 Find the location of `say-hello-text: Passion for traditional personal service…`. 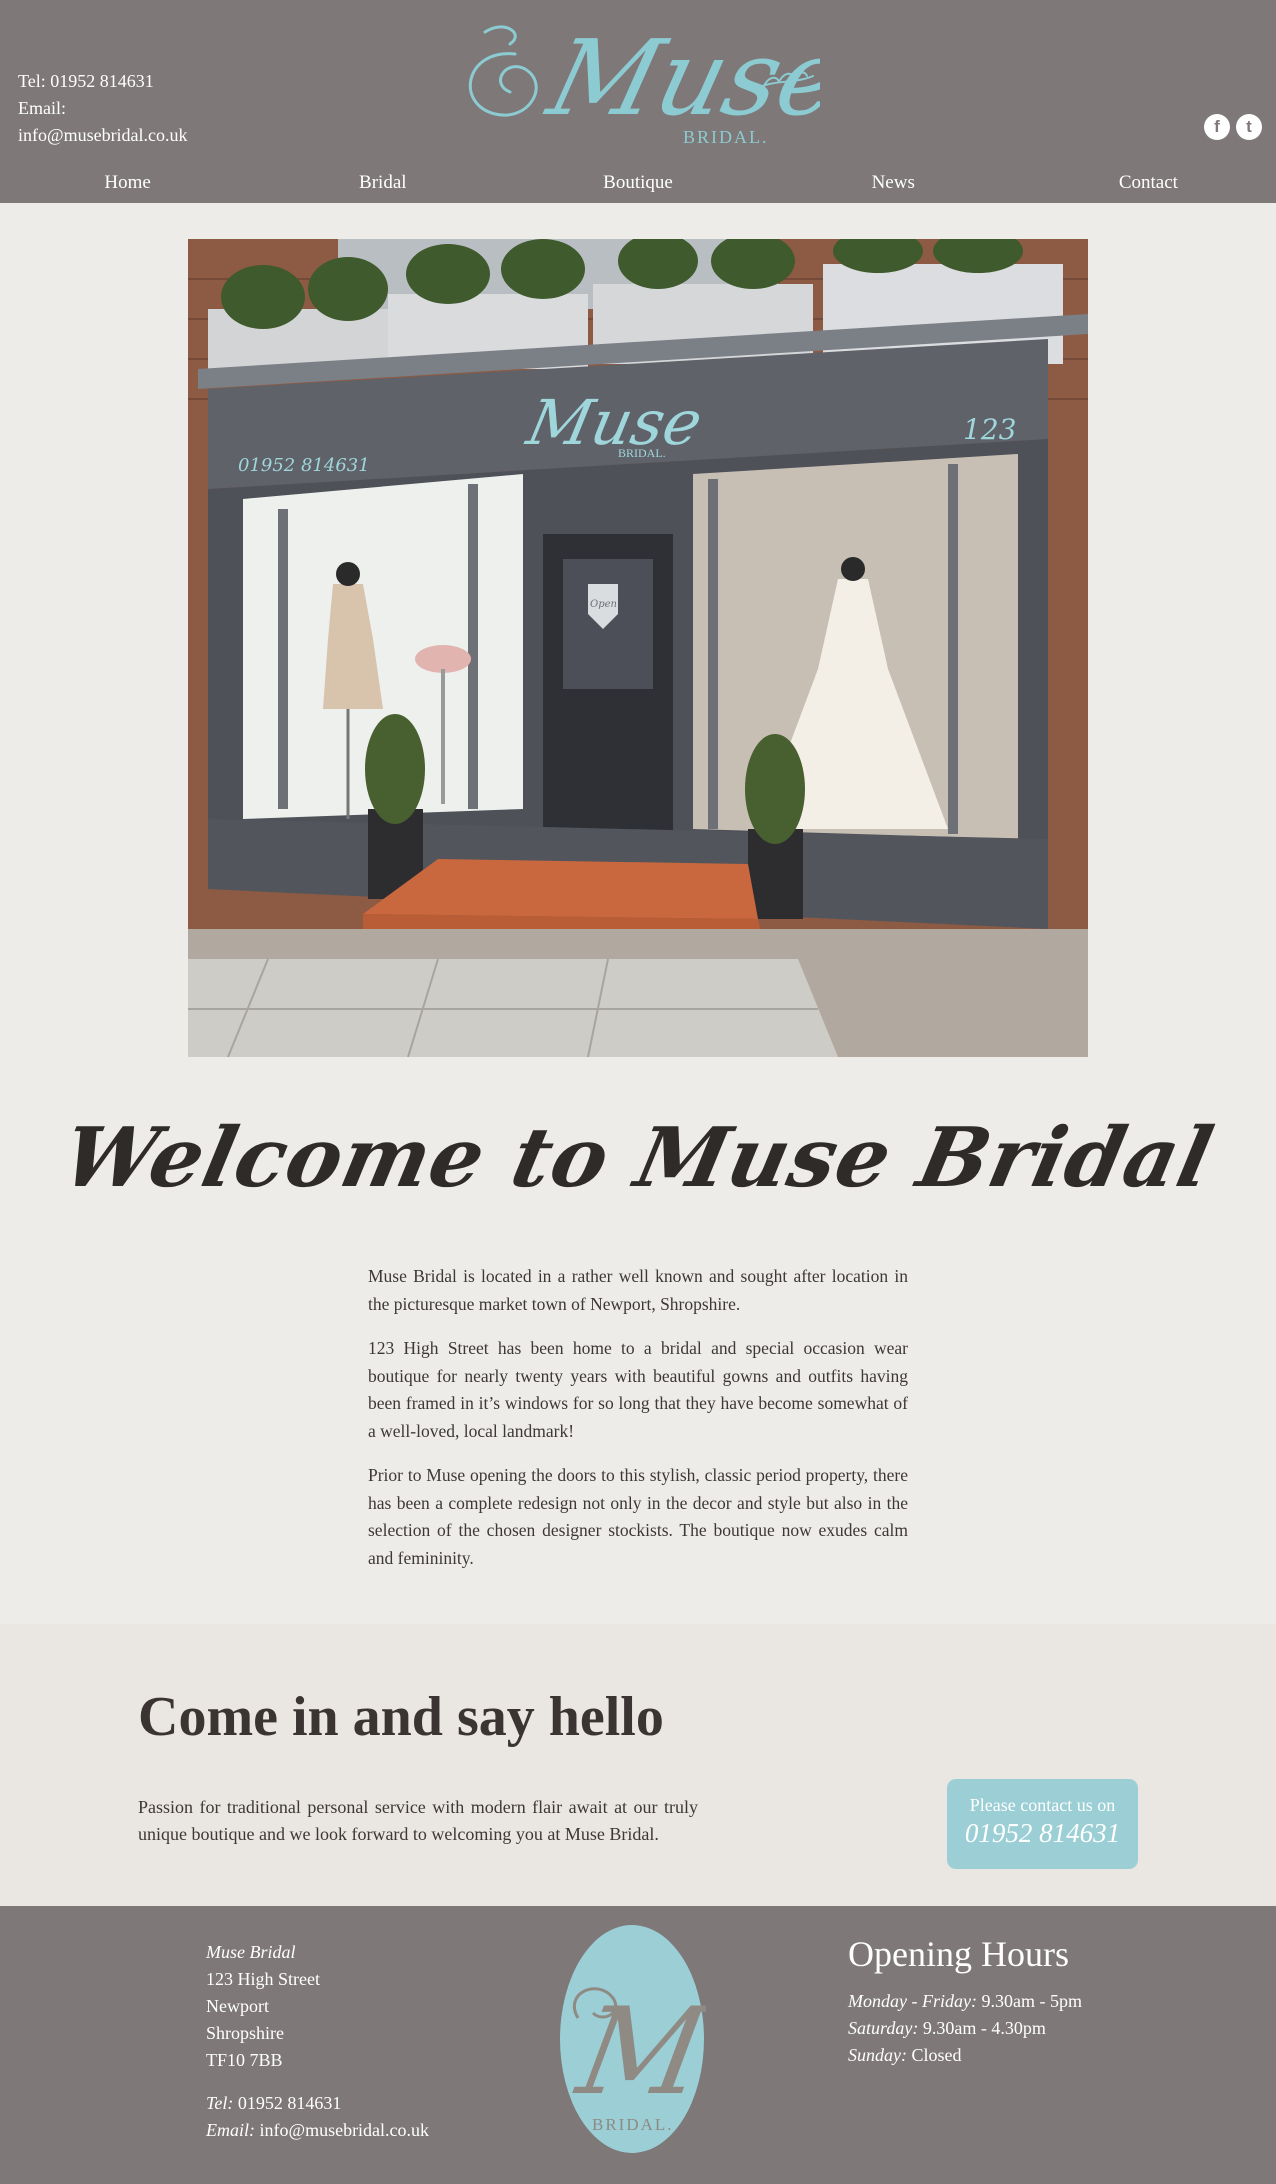

say-hello-text: Passion for traditional personal service… is located at coordinates (418, 1820).